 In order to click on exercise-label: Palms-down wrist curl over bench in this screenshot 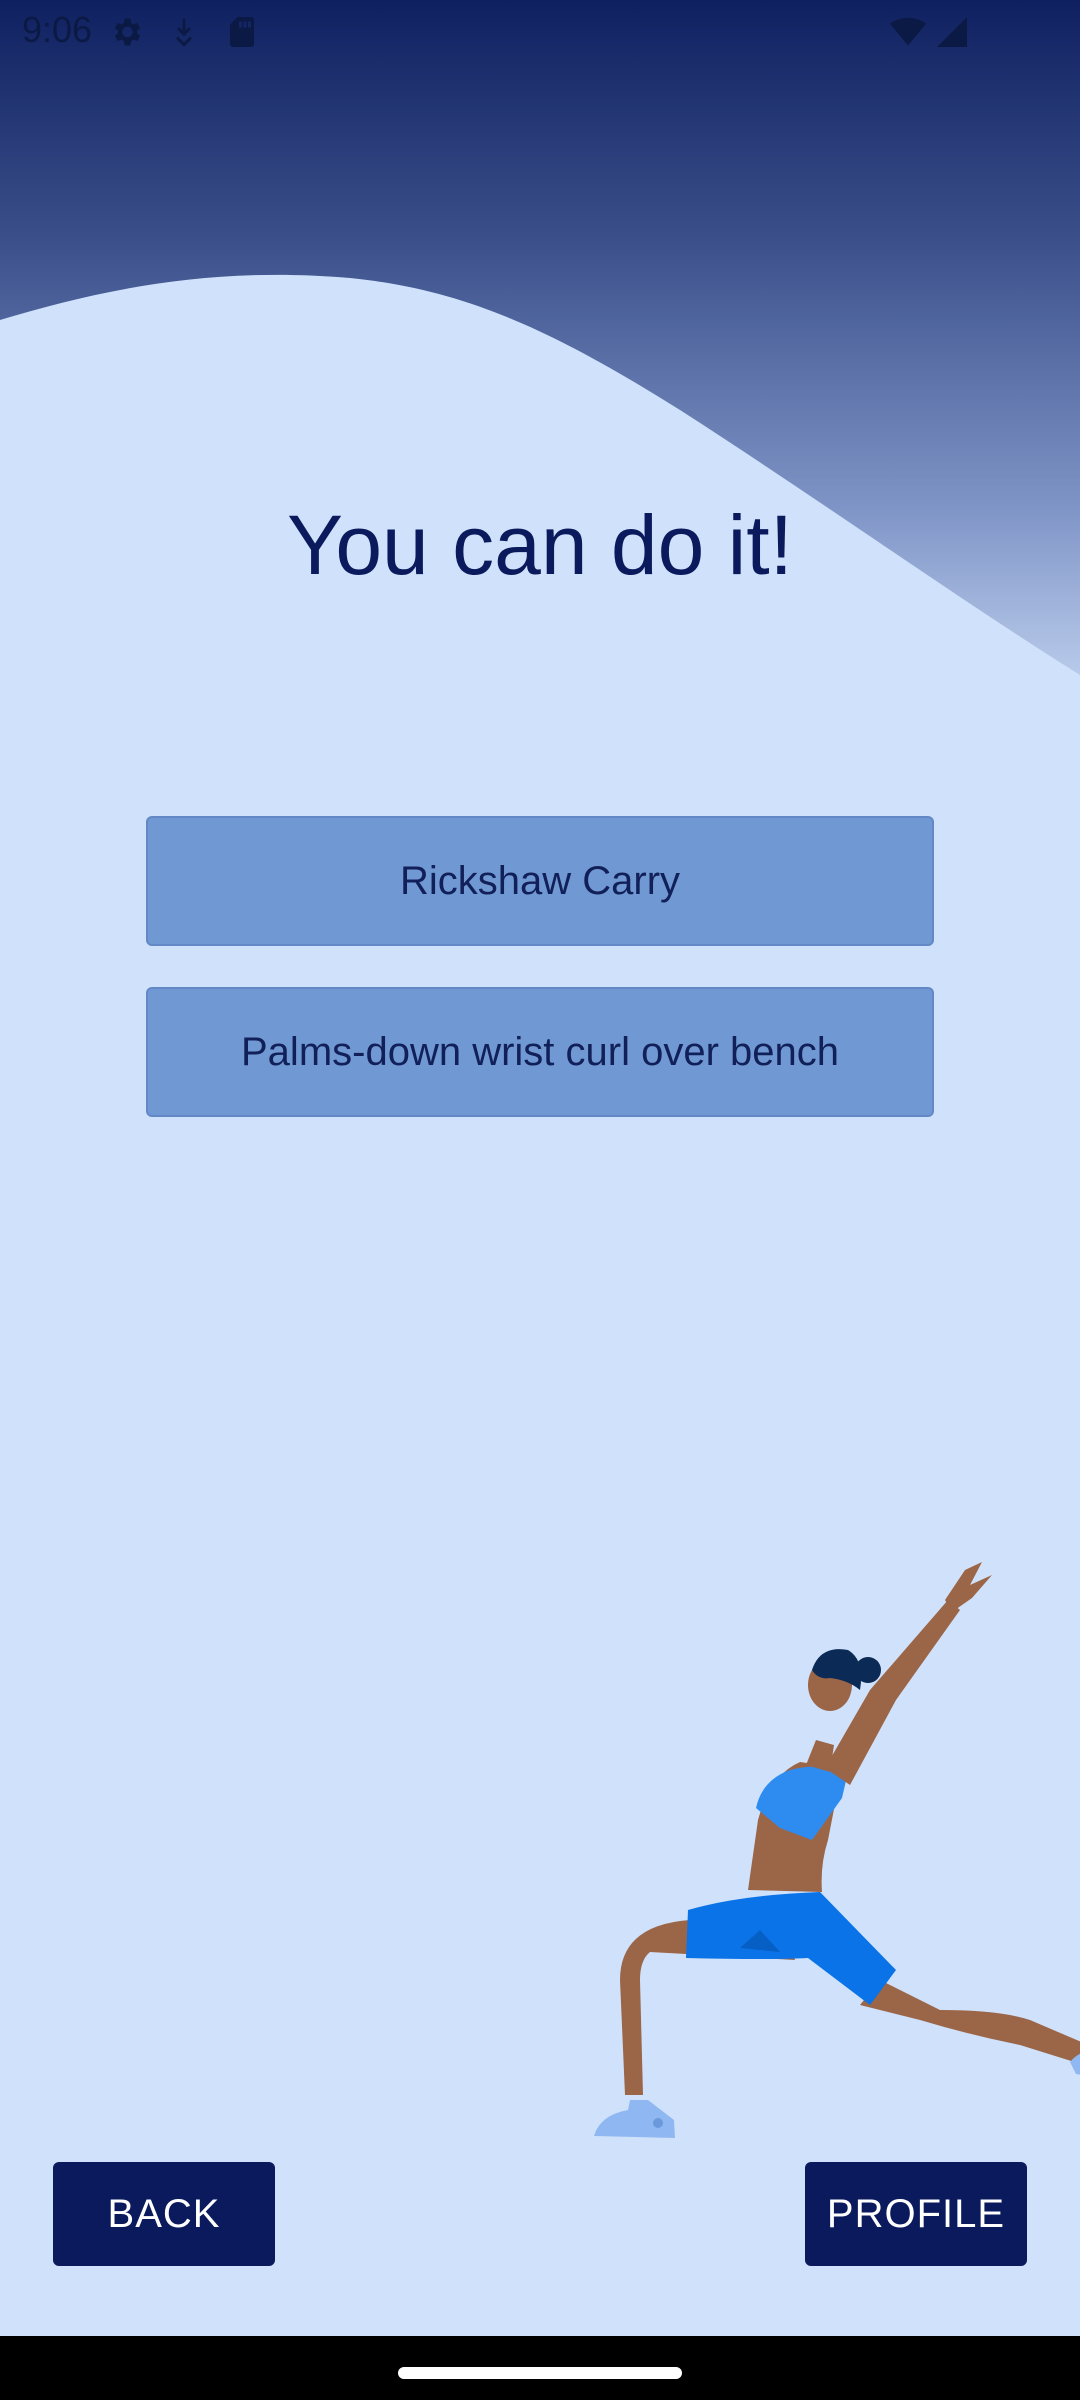, I will do `click(540, 1051)`.